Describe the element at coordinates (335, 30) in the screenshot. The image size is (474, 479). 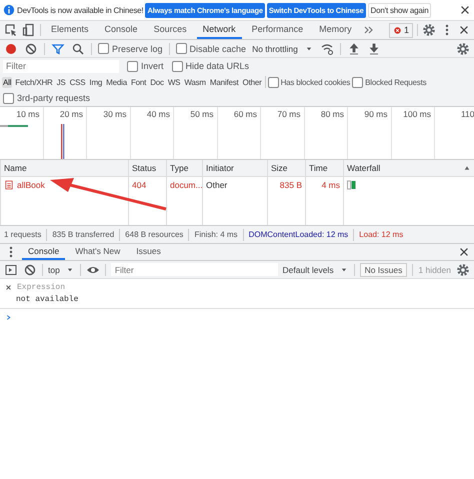
I see `panel-tab: Memory` at that location.